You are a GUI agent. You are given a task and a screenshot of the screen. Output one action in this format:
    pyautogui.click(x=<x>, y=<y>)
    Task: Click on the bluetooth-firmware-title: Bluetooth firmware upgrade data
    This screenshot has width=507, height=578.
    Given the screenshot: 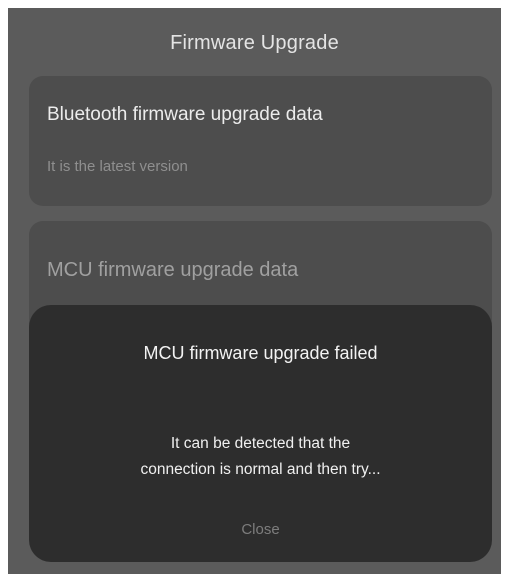 What is the action you would take?
    pyautogui.click(x=185, y=114)
    